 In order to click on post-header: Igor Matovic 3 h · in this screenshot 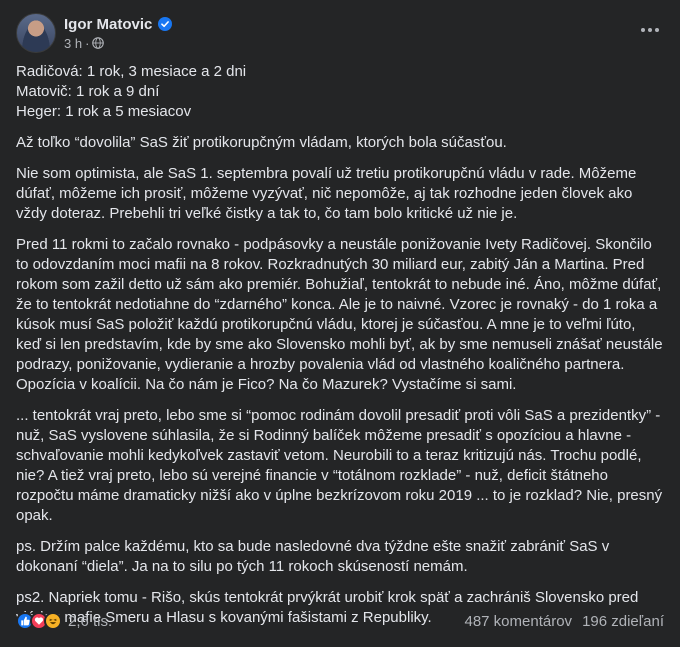, I will do `click(340, 30)`.